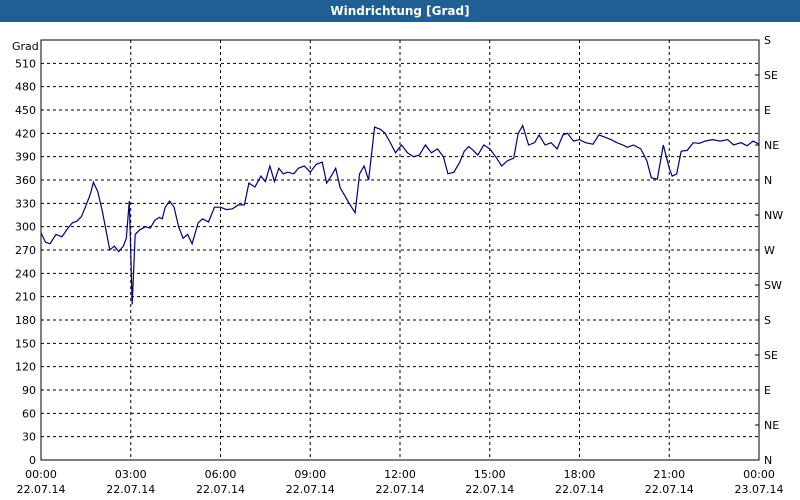 The image size is (800, 500). Describe the element at coordinates (580, 474) in the screenshot. I see `x-tick-time: 18:00` at that location.